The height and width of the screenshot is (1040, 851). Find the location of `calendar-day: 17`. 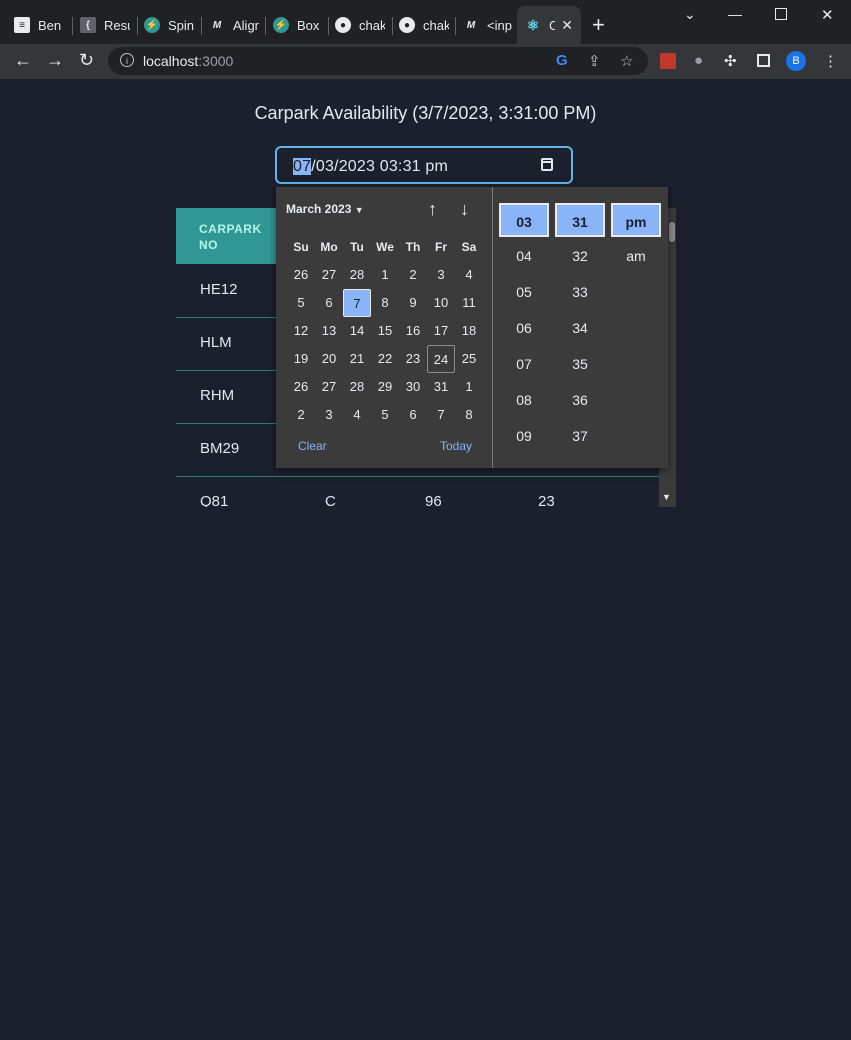

calendar-day: 17 is located at coordinates (441, 331).